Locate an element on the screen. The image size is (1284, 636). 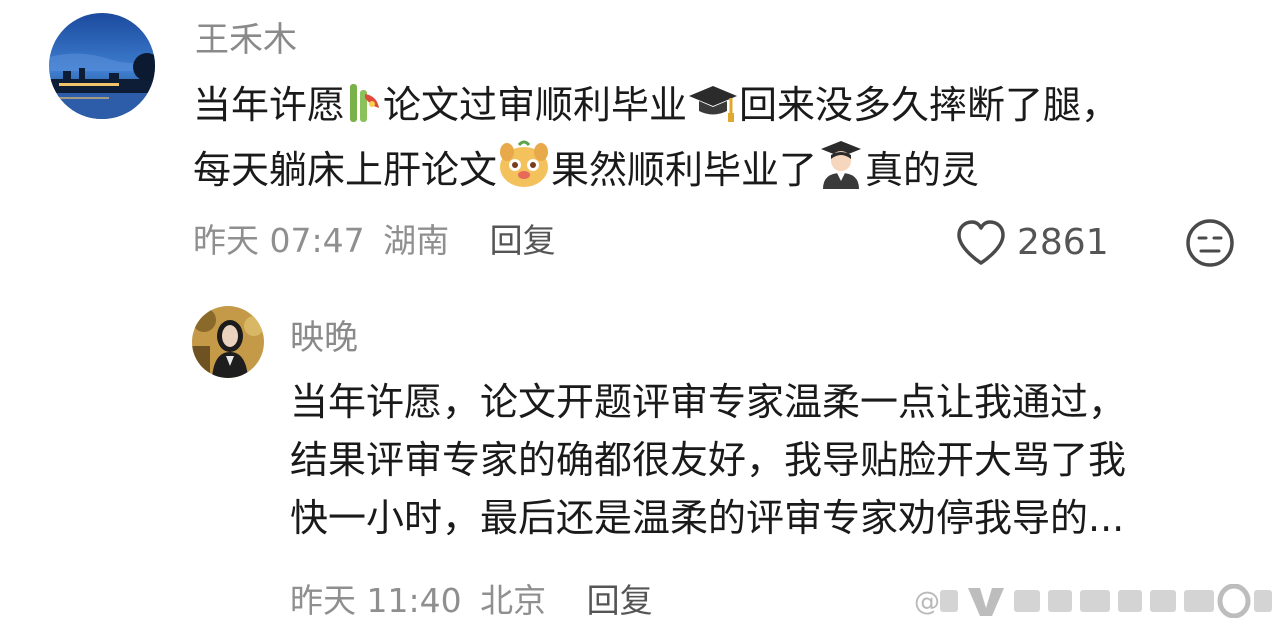
dog-face-icon is located at coordinates (524, 171).